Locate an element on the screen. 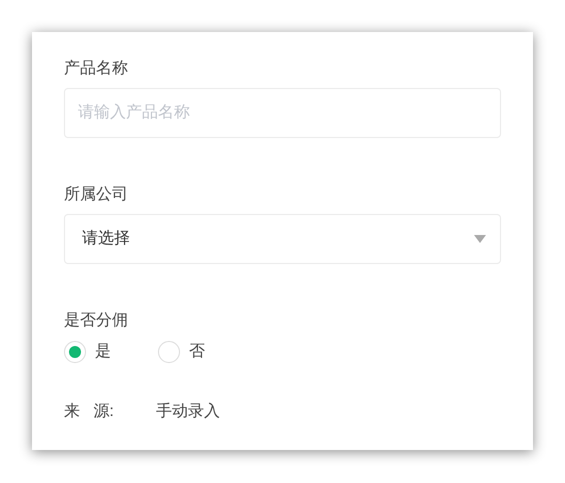 The height and width of the screenshot is (483, 565). field-label: 产品名称 is located at coordinates (96, 68).